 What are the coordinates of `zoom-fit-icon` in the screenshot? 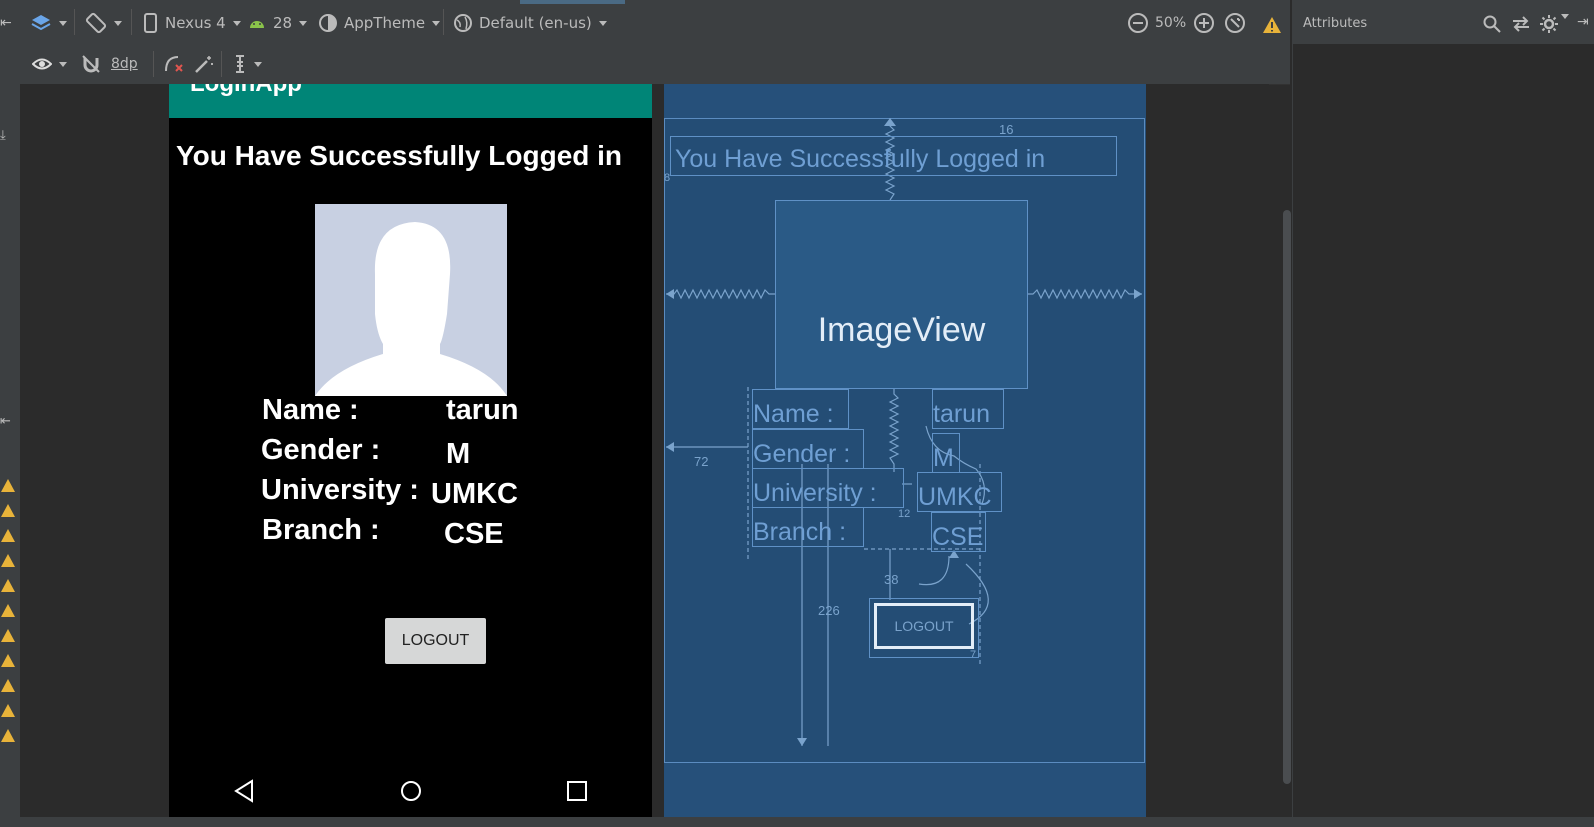 It's located at (1235, 23).